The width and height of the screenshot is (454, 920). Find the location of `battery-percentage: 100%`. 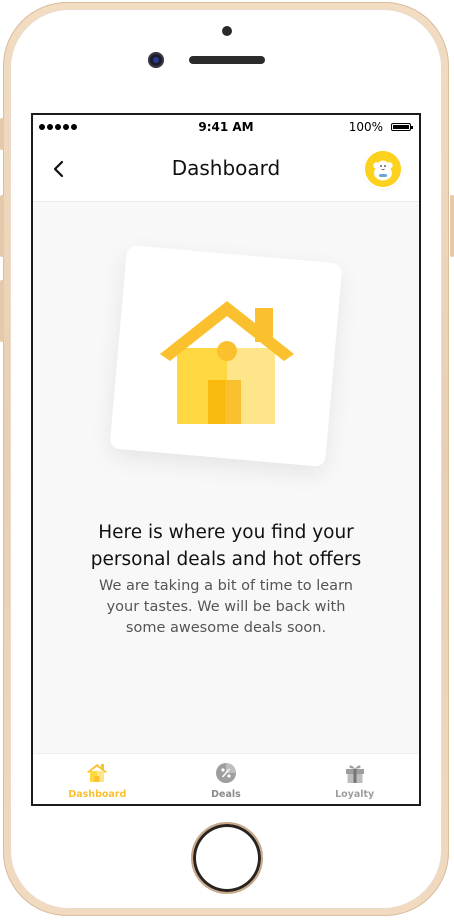

battery-percentage: 100% is located at coordinates (365, 127).